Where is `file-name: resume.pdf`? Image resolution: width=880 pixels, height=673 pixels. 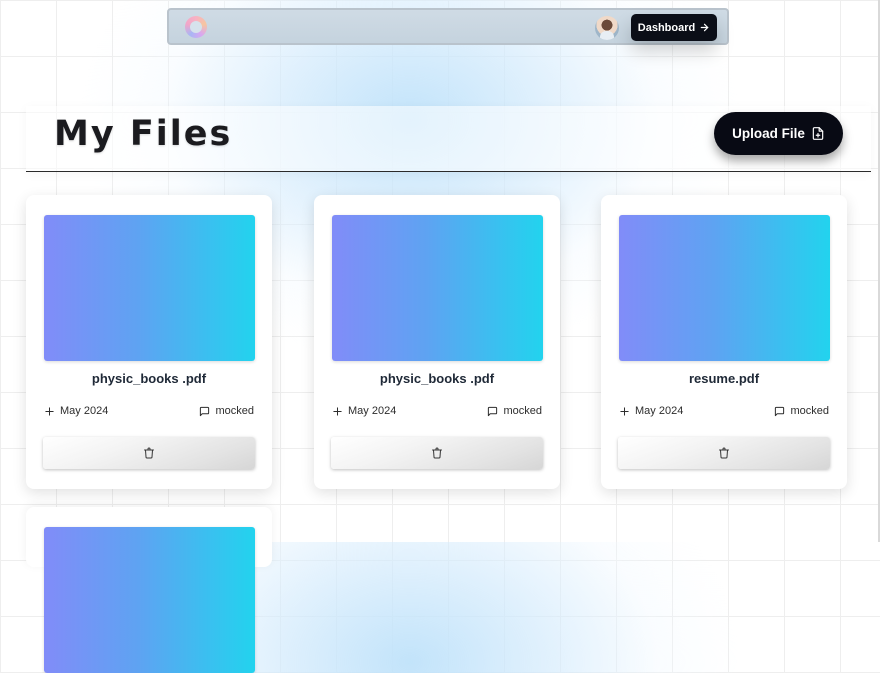
file-name: resume.pdf is located at coordinates (724, 378).